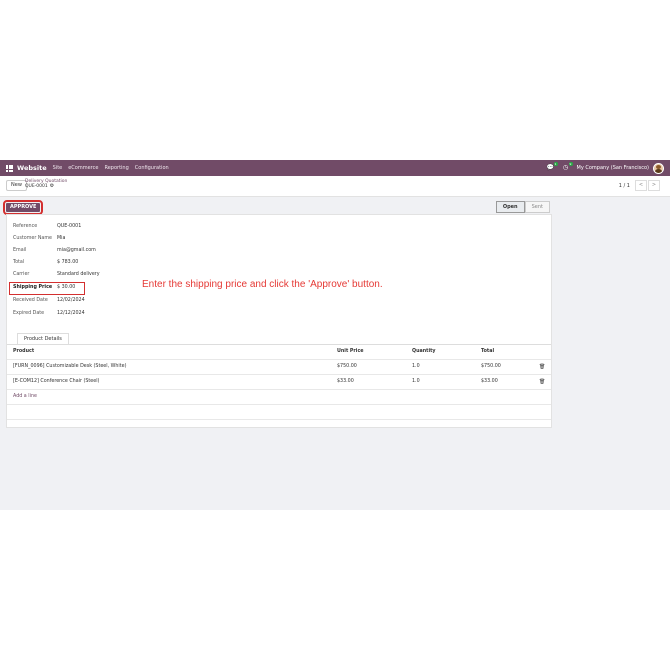 This screenshot has height=670, width=670. I want to click on activity-badge: 9, so click(570, 164).